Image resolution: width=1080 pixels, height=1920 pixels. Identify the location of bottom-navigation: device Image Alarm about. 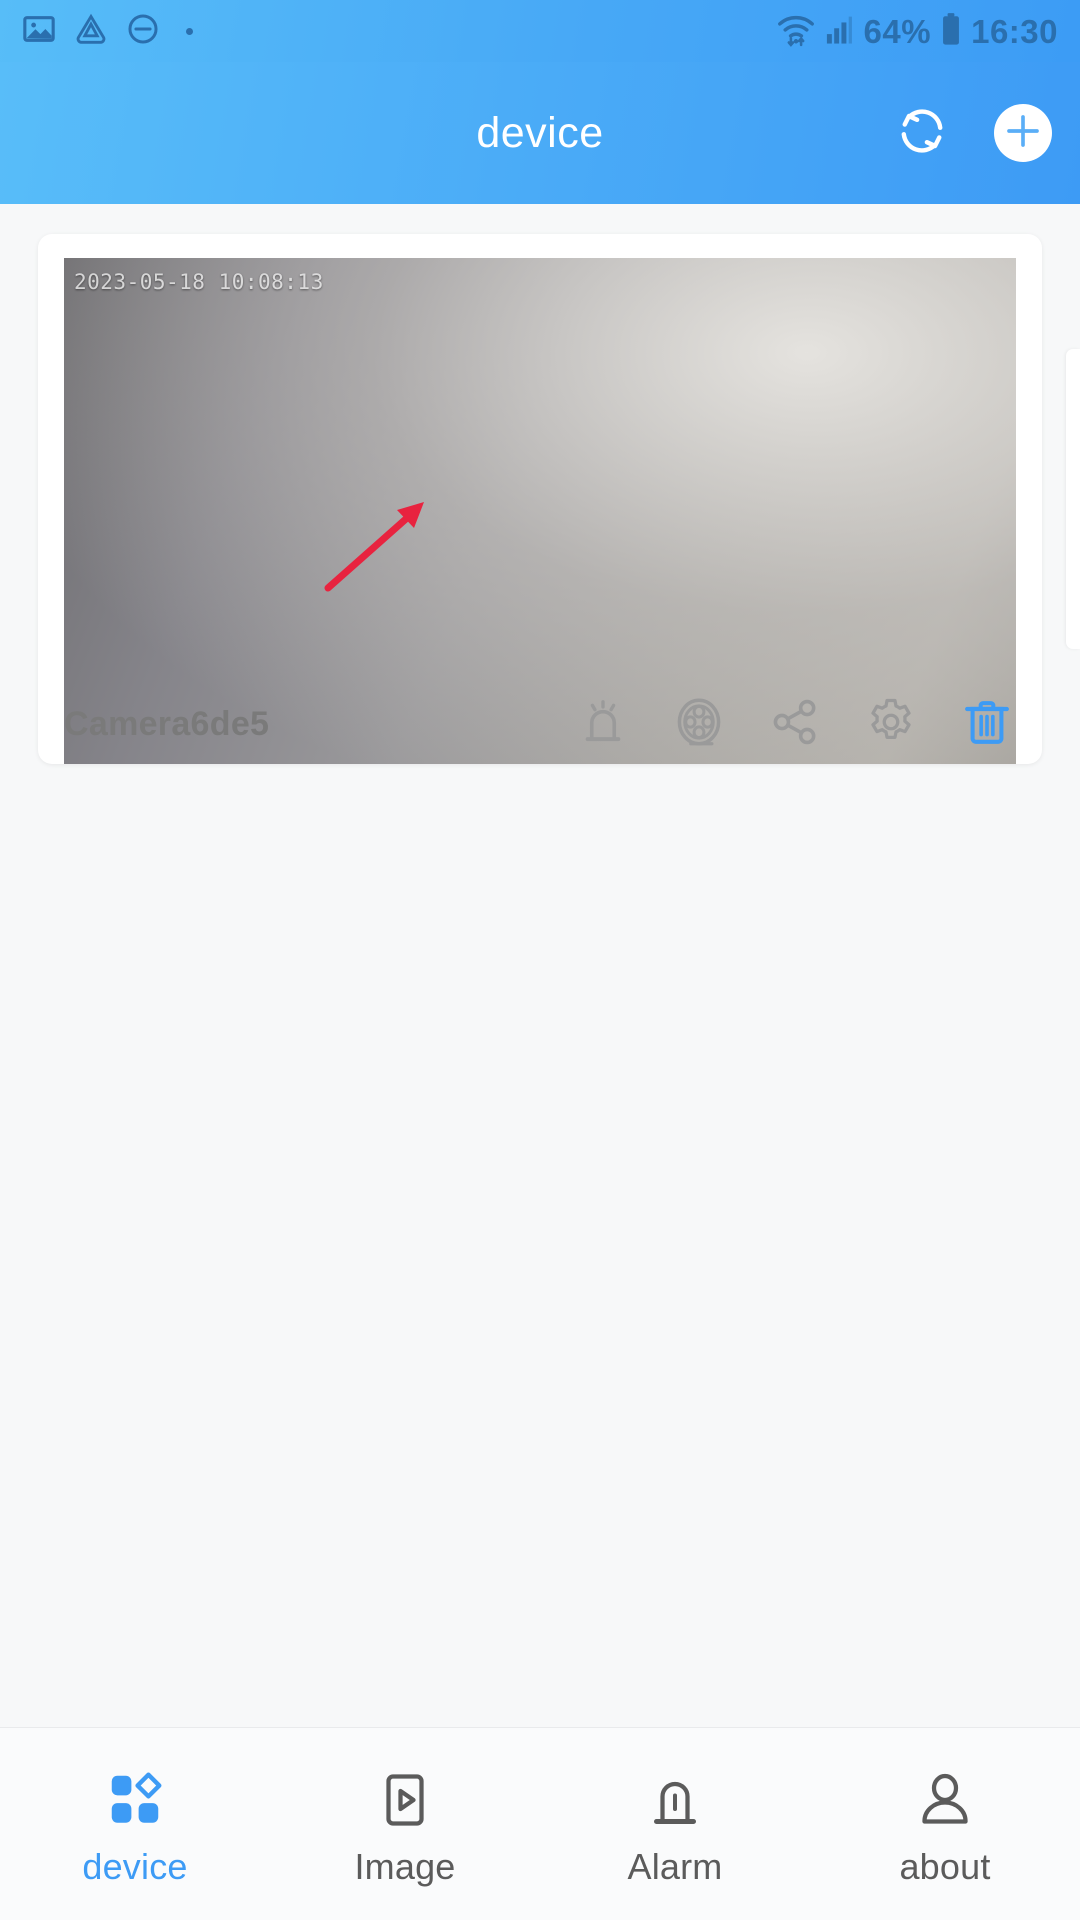
(540, 1823).